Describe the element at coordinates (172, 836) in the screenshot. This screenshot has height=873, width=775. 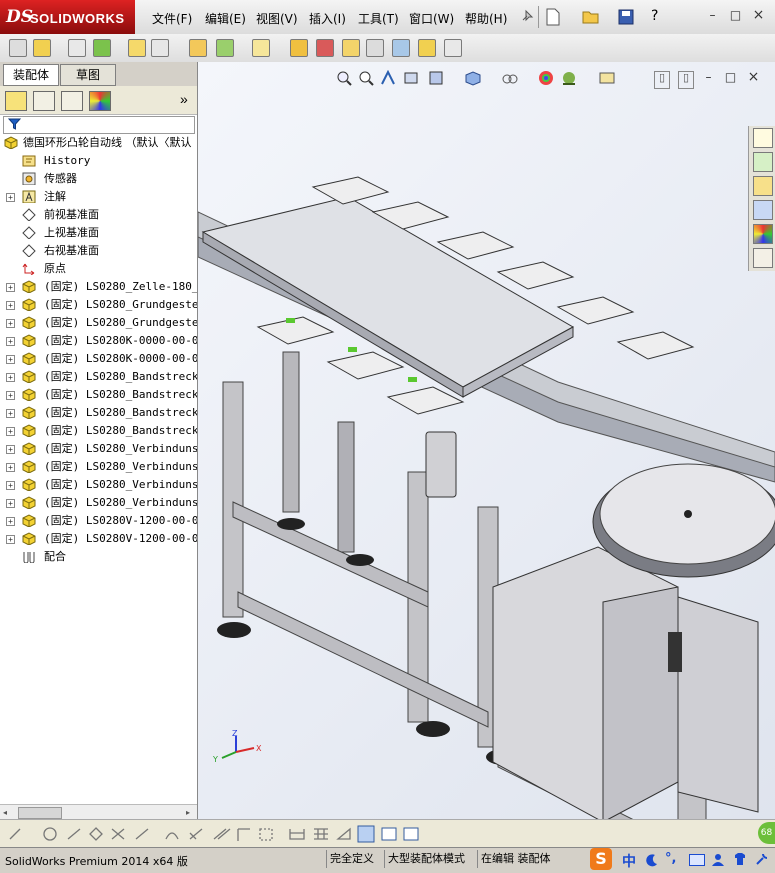
I see `spline-tool-icon` at that location.